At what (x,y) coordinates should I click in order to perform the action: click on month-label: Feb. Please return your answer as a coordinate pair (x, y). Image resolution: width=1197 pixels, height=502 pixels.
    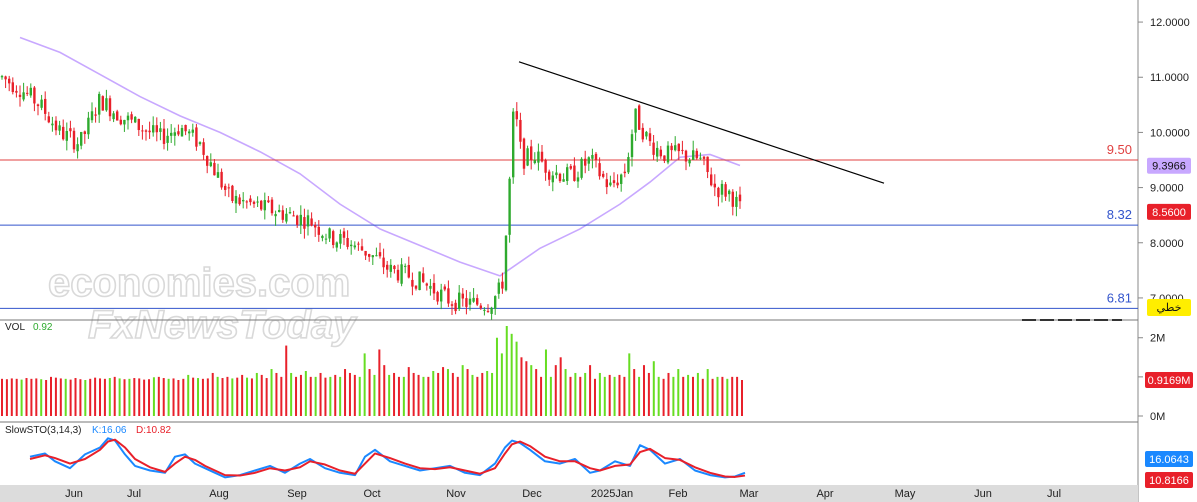
    Looking at the image, I should click on (678, 494).